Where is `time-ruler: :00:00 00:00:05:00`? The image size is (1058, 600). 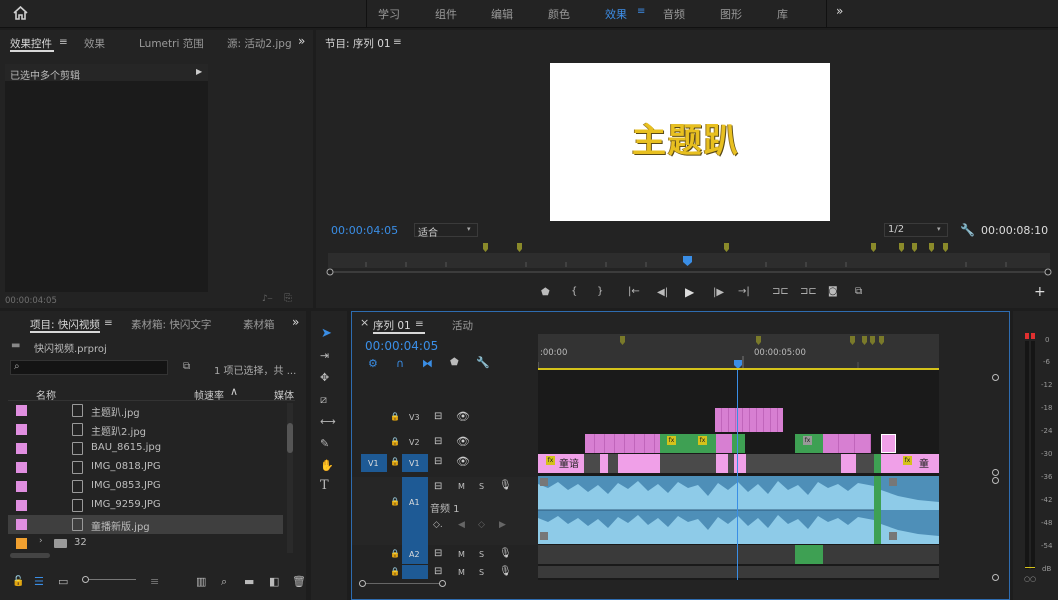 time-ruler: :00:00 00:00:05:00 is located at coordinates (738, 352).